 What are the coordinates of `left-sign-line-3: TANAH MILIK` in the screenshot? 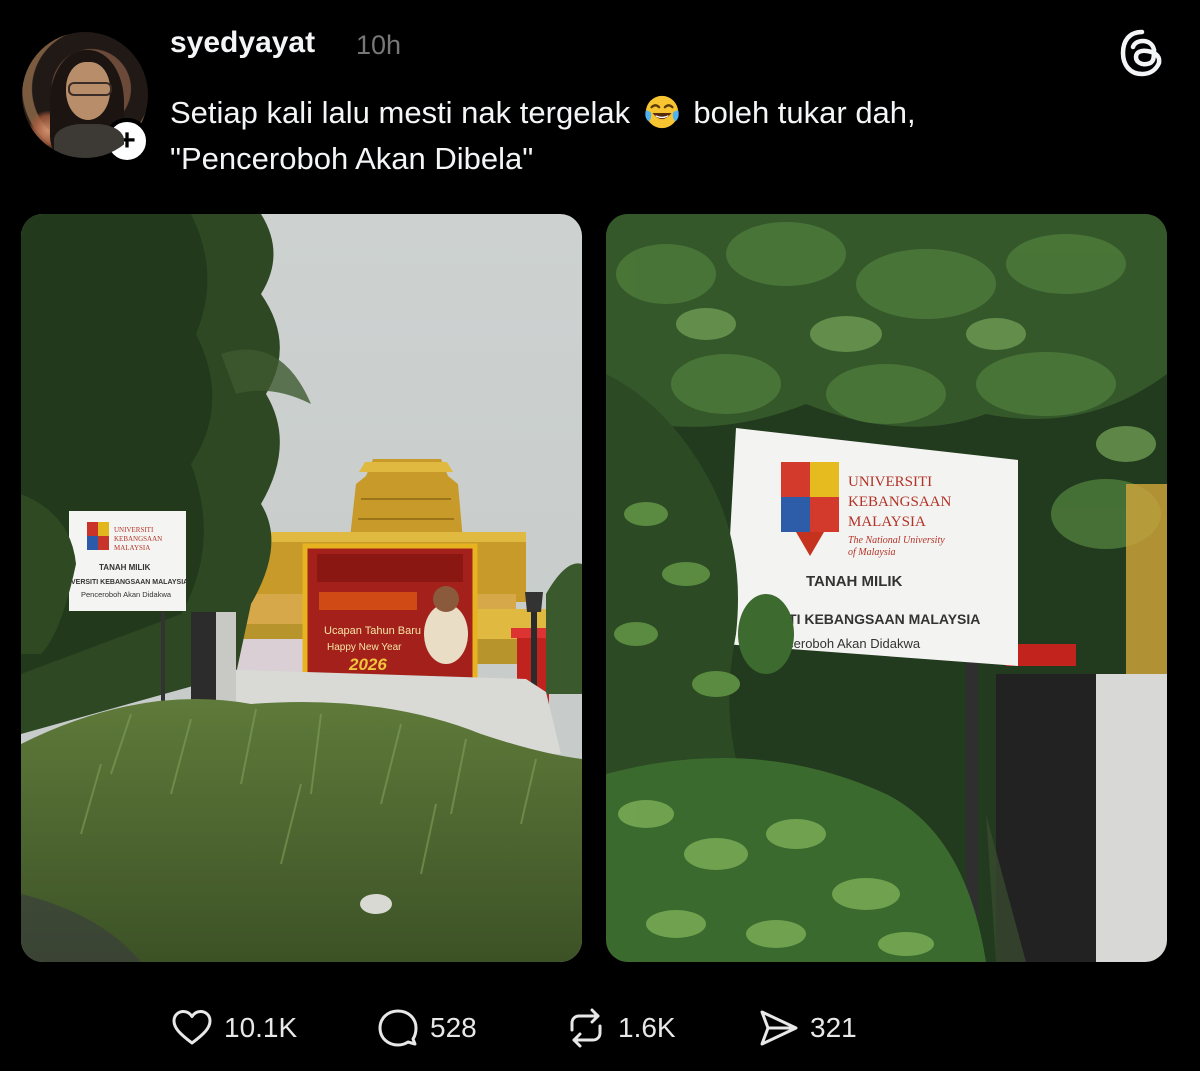 It's located at (125, 567).